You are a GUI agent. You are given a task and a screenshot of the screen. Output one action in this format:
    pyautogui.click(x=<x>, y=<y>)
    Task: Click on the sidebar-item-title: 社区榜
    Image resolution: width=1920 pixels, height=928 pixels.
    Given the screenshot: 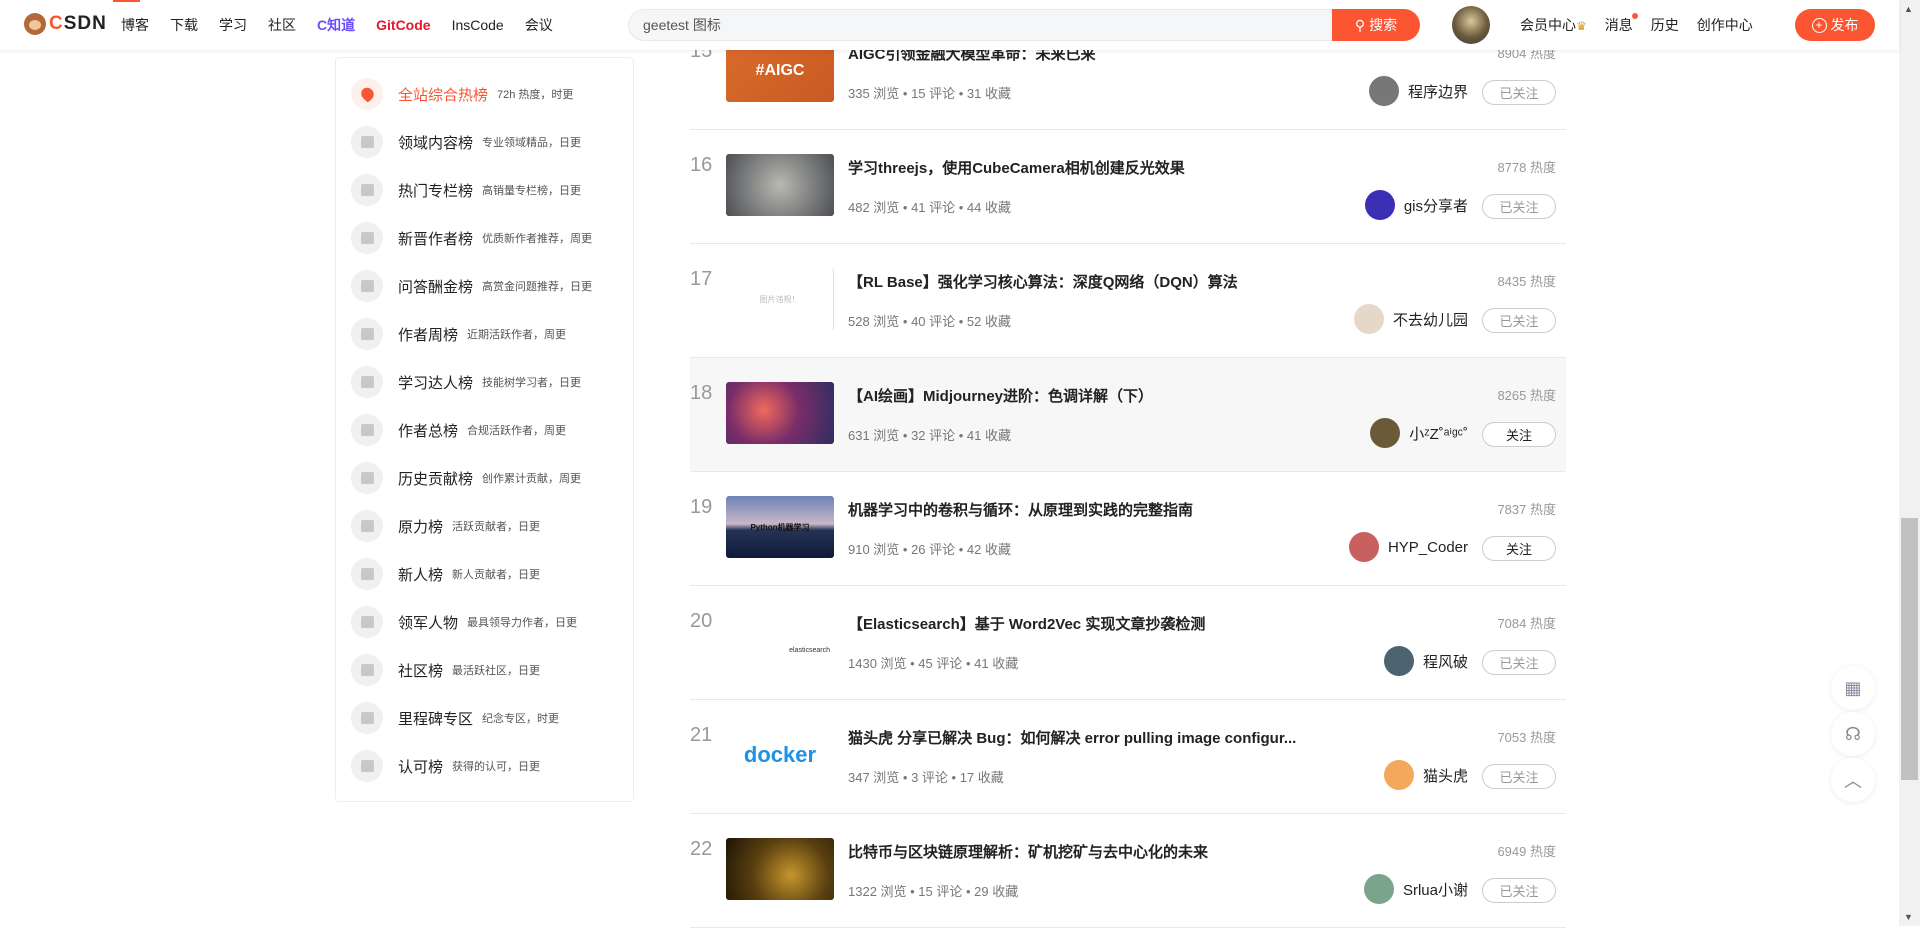 What is the action you would take?
    pyautogui.click(x=421, y=671)
    